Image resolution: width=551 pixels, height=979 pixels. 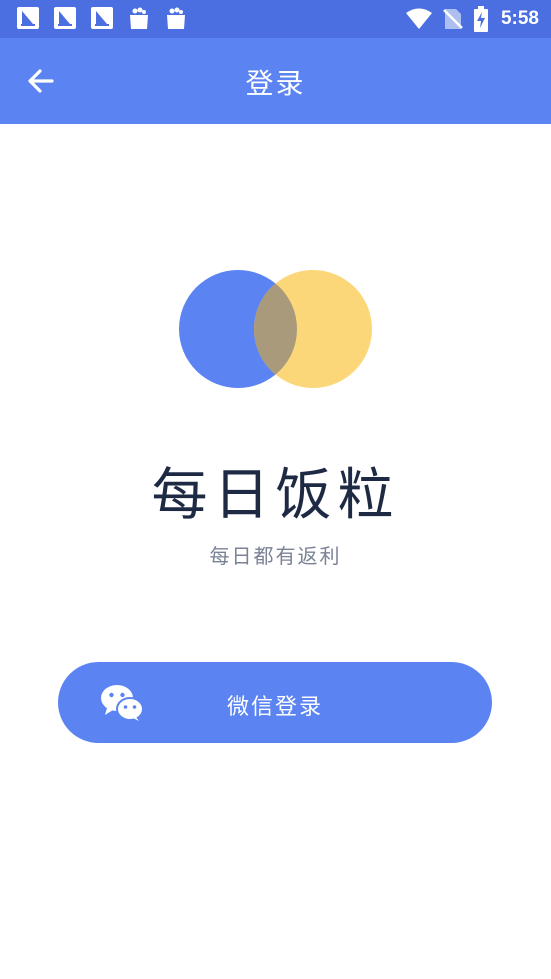 I want to click on notification-icons, so click(x=102, y=18).